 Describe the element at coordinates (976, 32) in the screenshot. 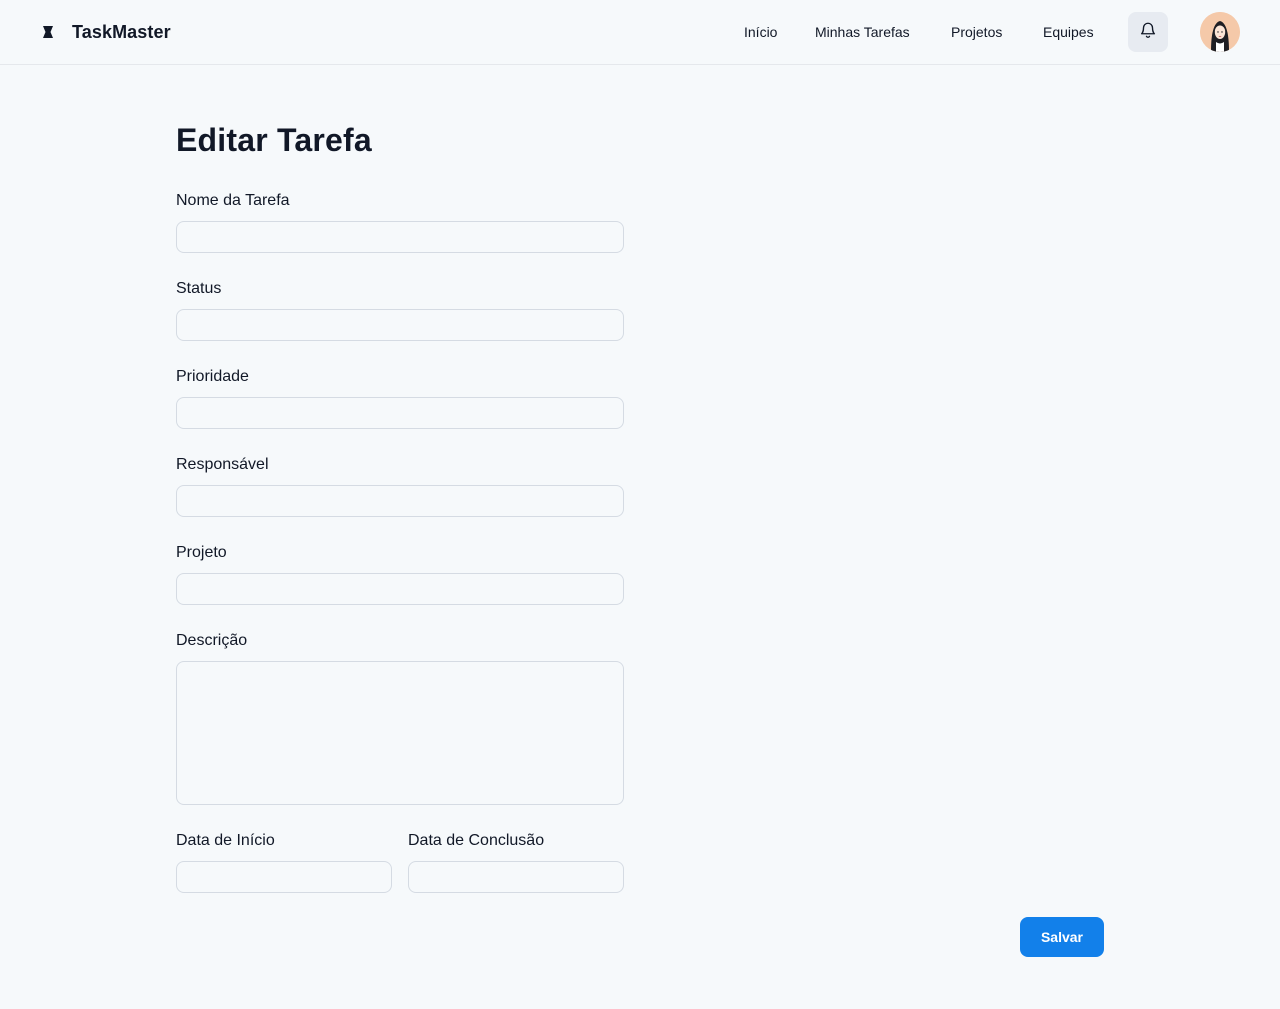

I see `nav-link-projetos: Projetos` at that location.